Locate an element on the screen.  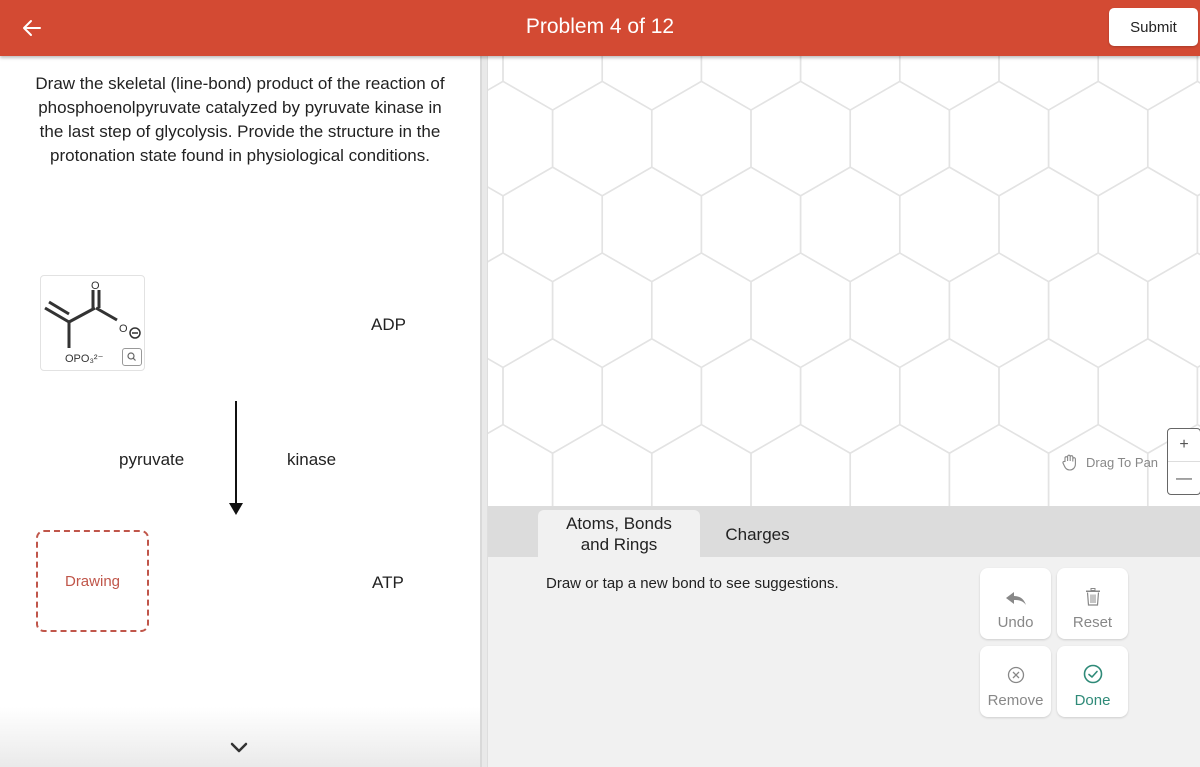
reactant-structure: O O OPO₃²⁻ is located at coordinates (92, 323).